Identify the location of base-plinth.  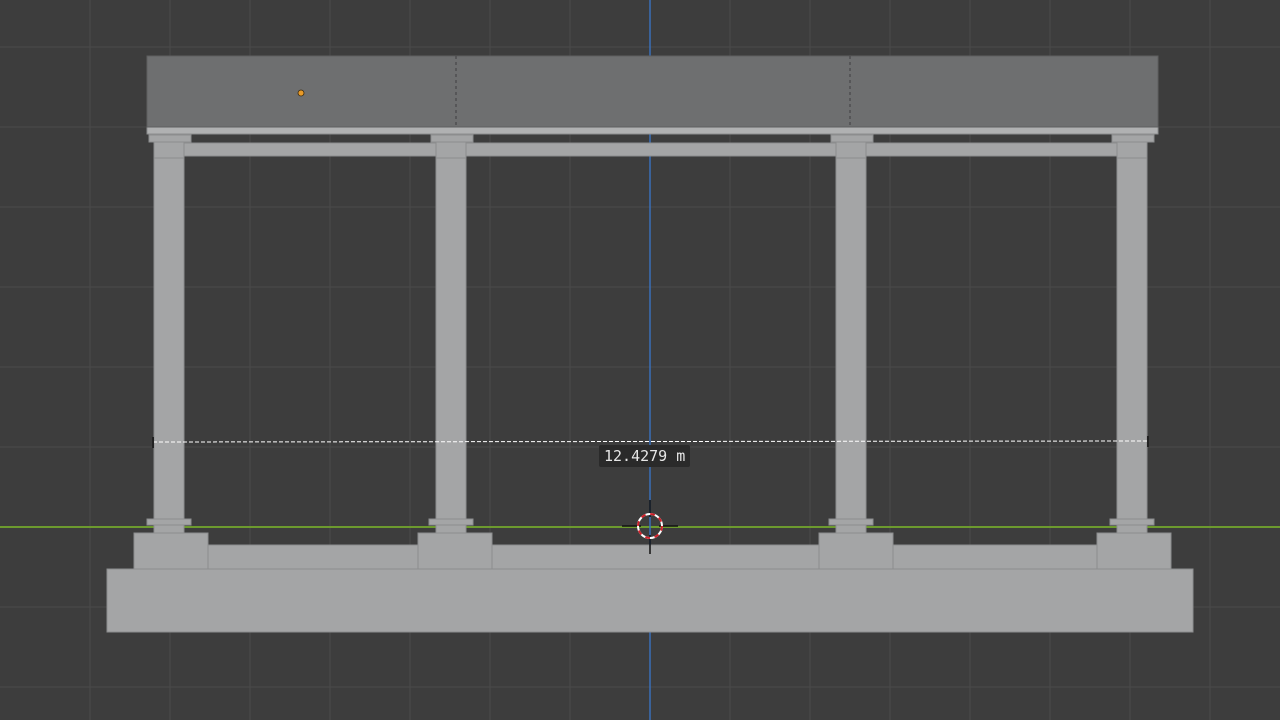
(650, 600).